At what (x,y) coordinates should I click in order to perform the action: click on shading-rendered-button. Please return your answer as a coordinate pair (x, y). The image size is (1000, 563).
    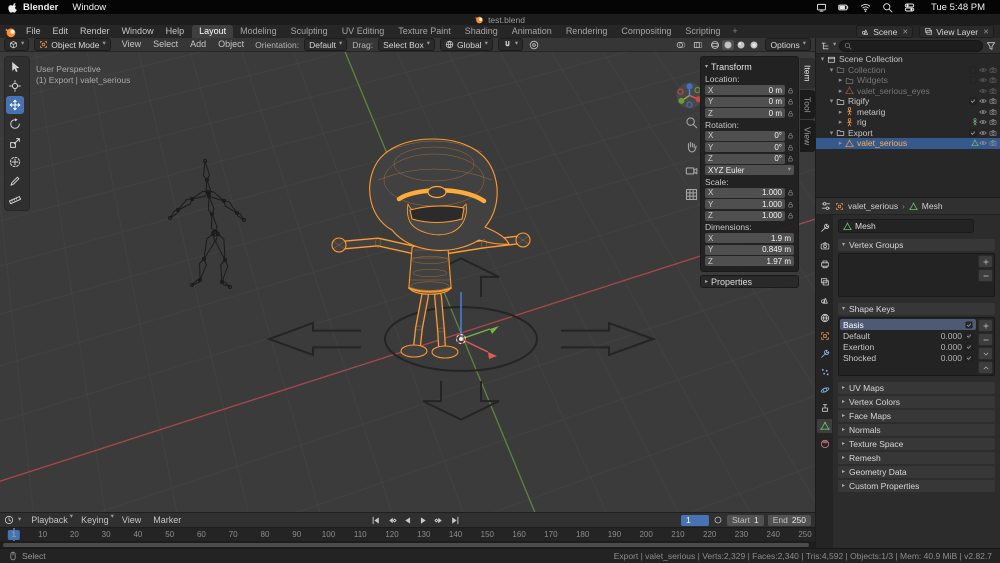
    Looking at the image, I should click on (754, 45).